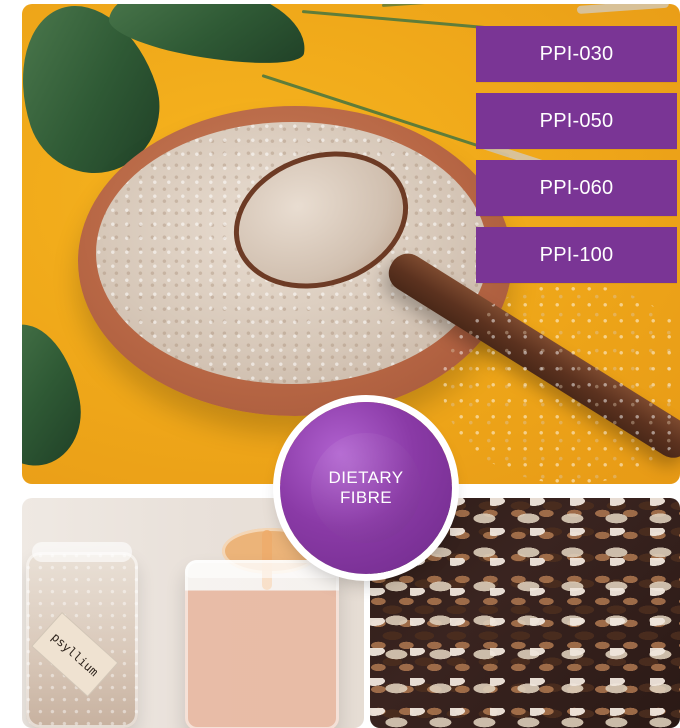 This screenshot has width=680, height=728. What do you see at coordinates (576, 155) in the screenshot?
I see `product-code-list: PPI-030 PPI-050 PPI-060 PPI-100` at bounding box center [576, 155].